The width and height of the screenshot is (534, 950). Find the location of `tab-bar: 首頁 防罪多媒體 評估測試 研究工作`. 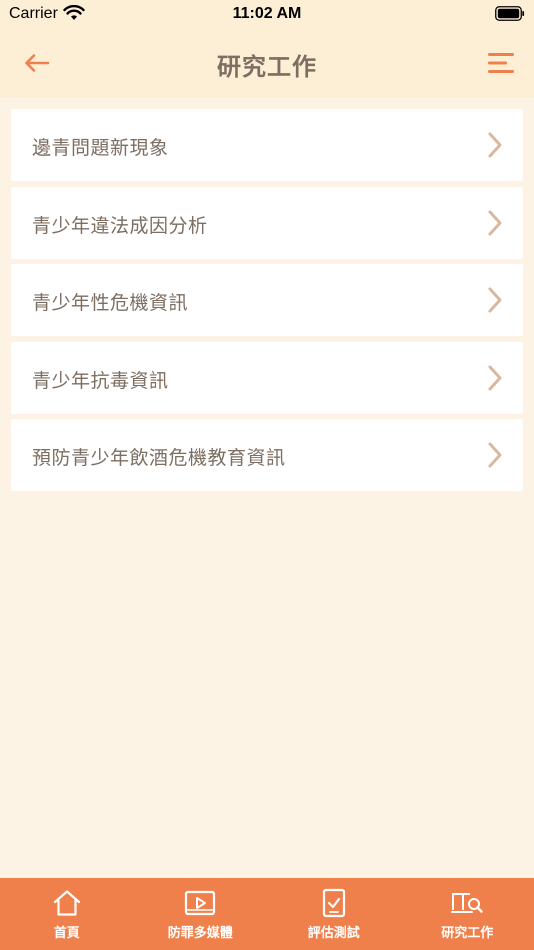

tab-bar: 首頁 防罪多媒體 評估測試 研究工作 is located at coordinates (267, 914).